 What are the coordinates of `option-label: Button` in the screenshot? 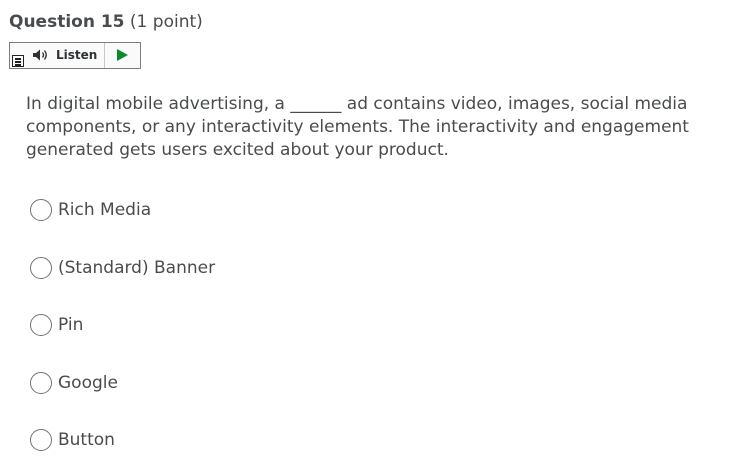 It's located at (86, 440).